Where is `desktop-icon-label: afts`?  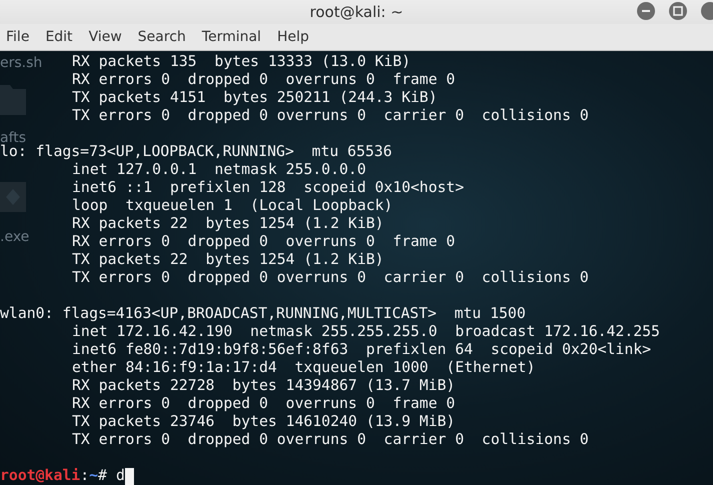 desktop-icon-label: afts is located at coordinates (13, 138).